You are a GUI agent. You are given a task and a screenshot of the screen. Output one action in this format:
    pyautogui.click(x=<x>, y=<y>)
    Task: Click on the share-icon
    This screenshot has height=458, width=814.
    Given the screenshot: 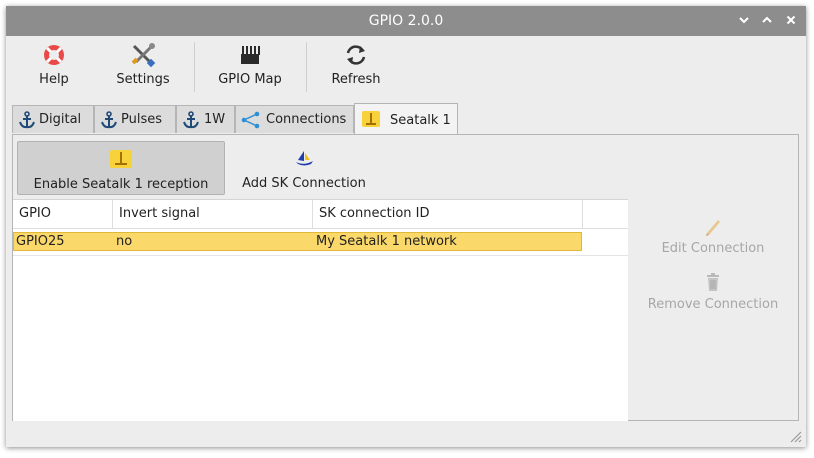 What is the action you would take?
    pyautogui.click(x=250, y=120)
    